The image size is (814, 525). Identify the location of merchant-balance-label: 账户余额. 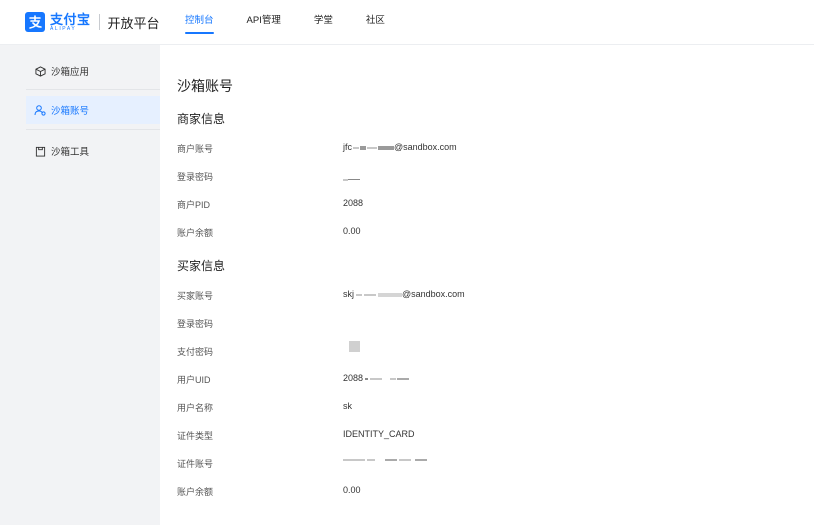
(195, 233).